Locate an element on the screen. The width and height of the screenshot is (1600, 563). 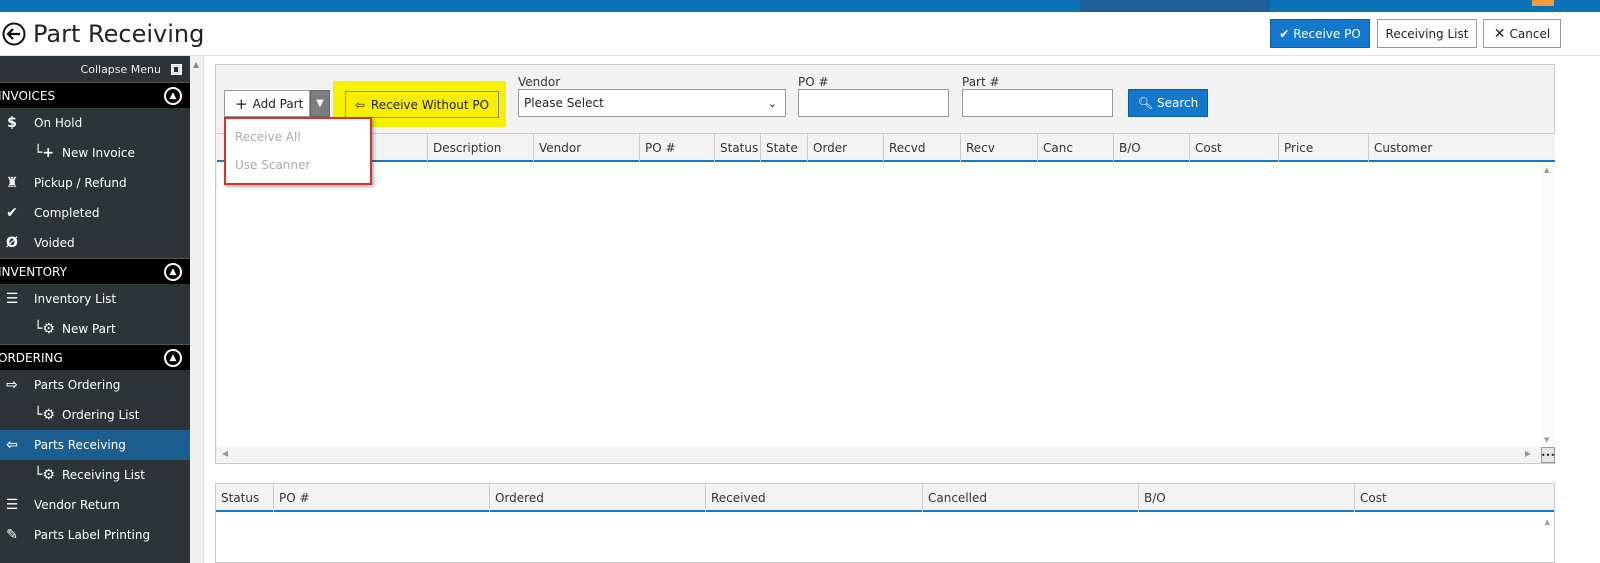
sidebar-item-label: Parts Receiving is located at coordinates (80, 445).